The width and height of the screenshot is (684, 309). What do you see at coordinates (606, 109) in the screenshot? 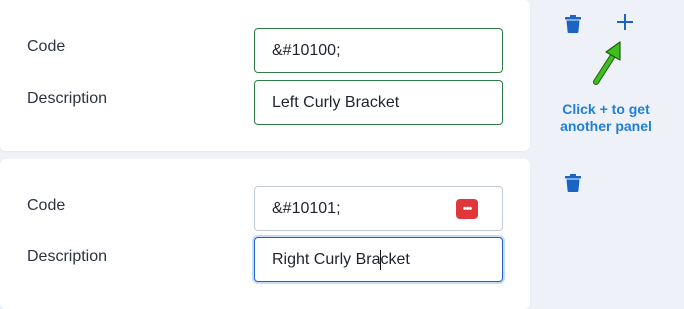
I see `hint-line-1: Click + to get` at bounding box center [606, 109].